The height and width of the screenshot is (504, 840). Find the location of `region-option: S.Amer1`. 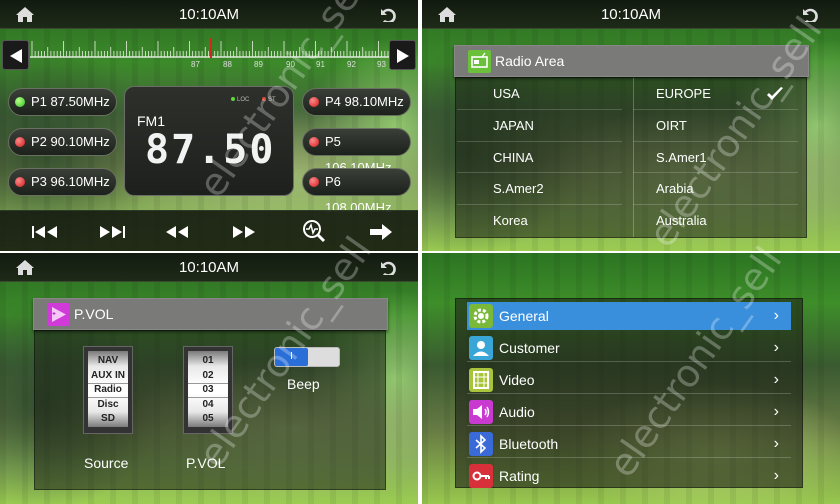

region-option: S.Amer1 is located at coordinates (715, 158).